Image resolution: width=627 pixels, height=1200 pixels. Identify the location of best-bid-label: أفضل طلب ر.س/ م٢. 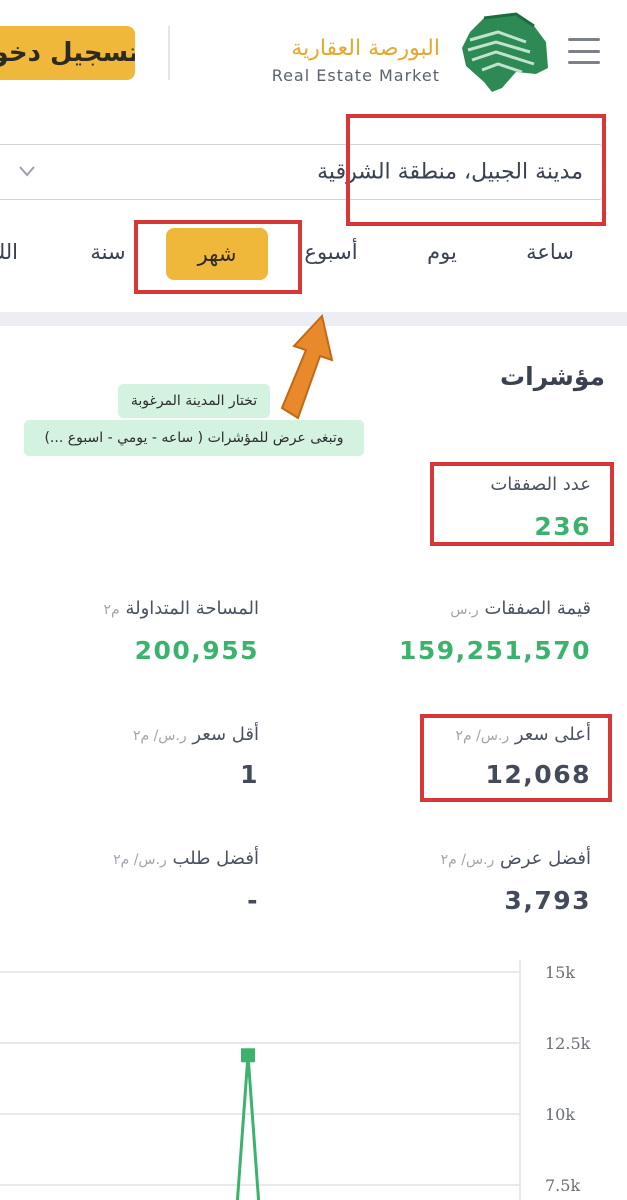
(186, 858).